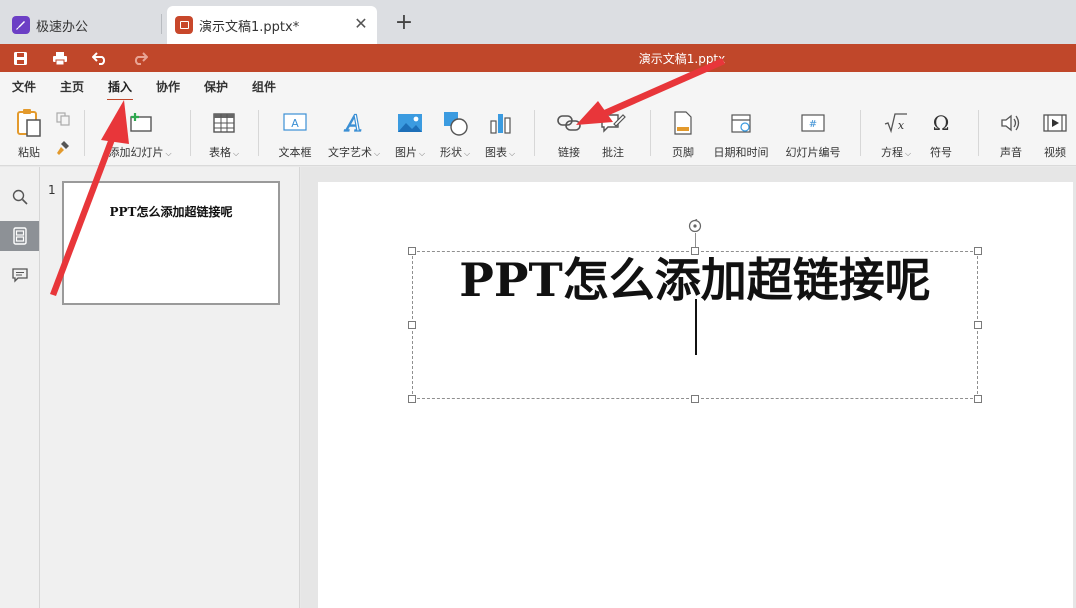  What do you see at coordinates (896, 123) in the screenshot?
I see `equation-icon: x` at bounding box center [896, 123].